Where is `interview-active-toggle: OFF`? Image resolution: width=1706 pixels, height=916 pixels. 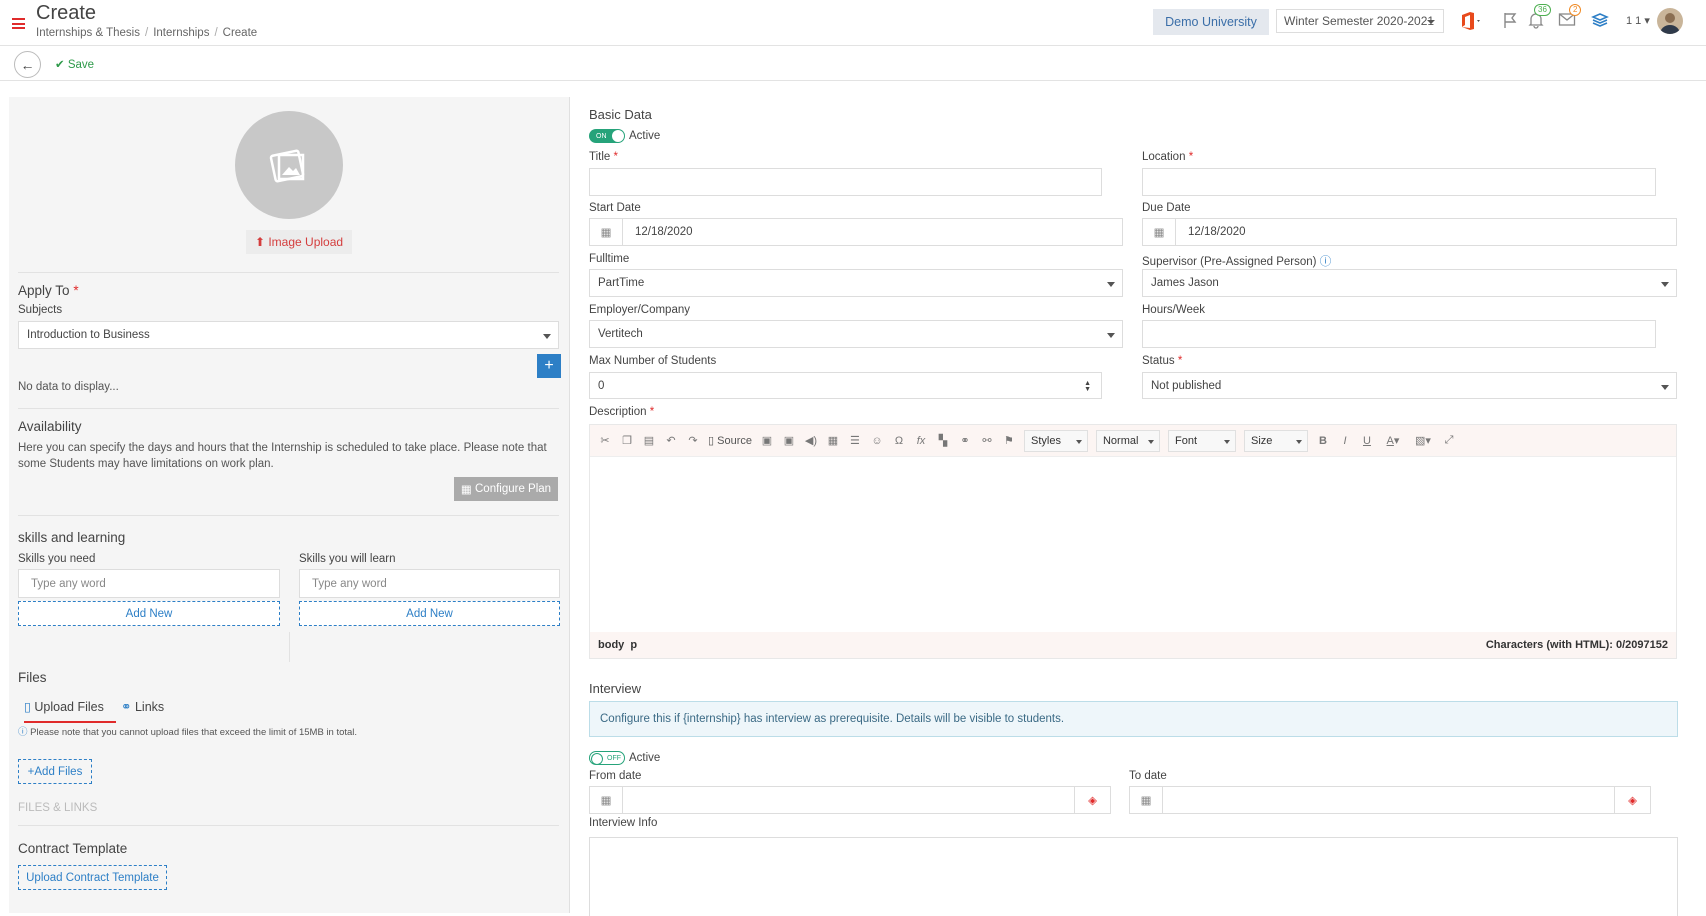
interview-active-toggle: OFF is located at coordinates (607, 758).